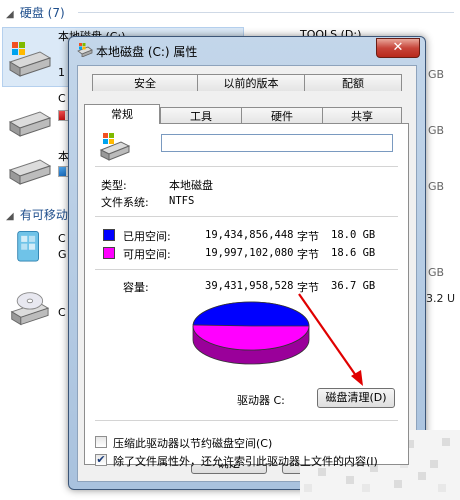 The width and height of the screenshot is (460, 500). Describe the element at coordinates (261, 400) in the screenshot. I see `drive-letter-label: 驱动器 C:` at that location.